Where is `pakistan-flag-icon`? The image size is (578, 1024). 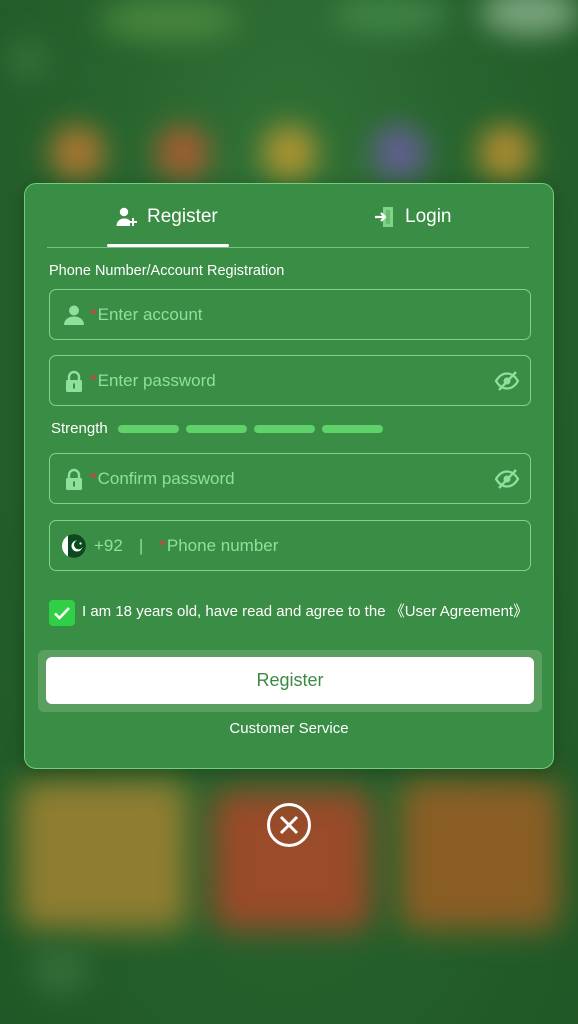 pakistan-flag-icon is located at coordinates (74, 545).